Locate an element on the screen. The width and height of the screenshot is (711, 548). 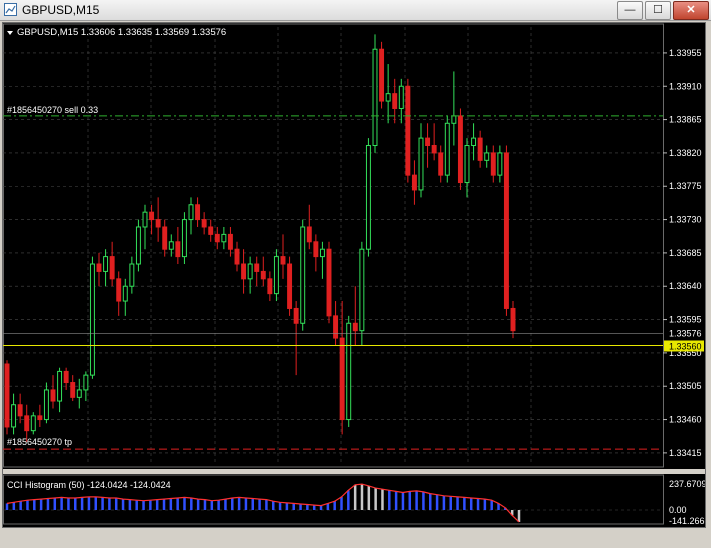
close-button: ✕ is located at coordinates (691, 10).